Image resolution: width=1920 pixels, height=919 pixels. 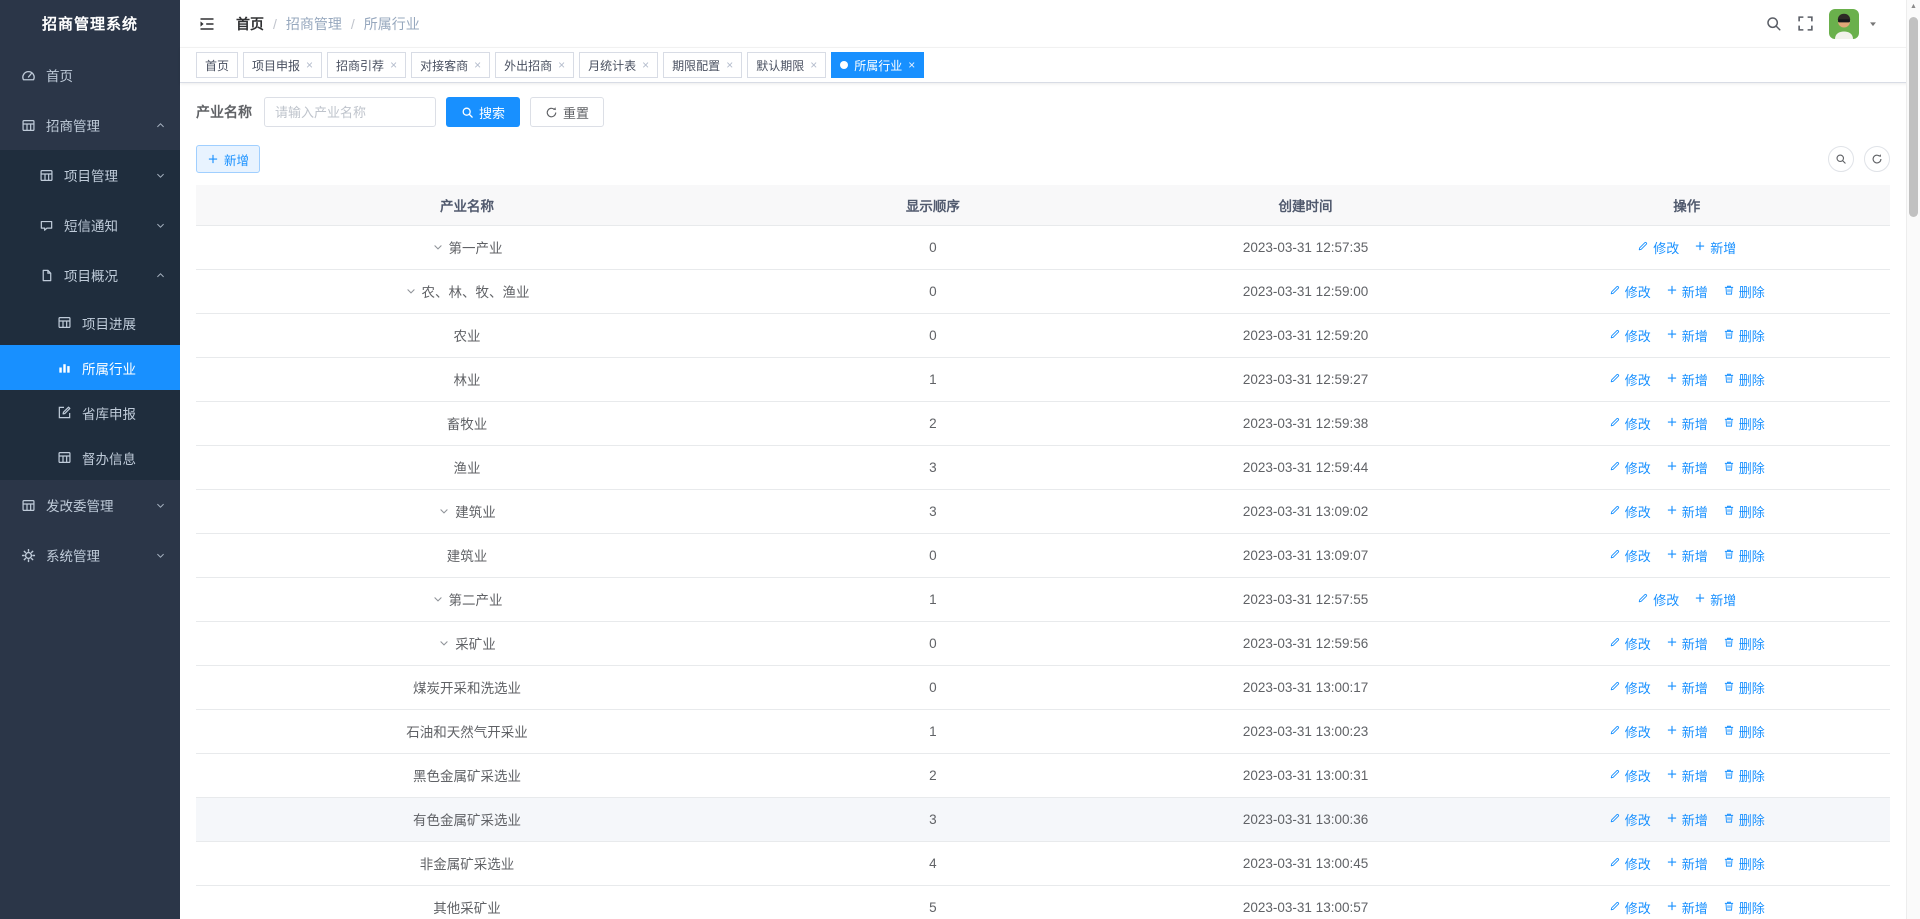 I want to click on tab-investment-referral: 招商引荐 ×, so click(x=367, y=65).